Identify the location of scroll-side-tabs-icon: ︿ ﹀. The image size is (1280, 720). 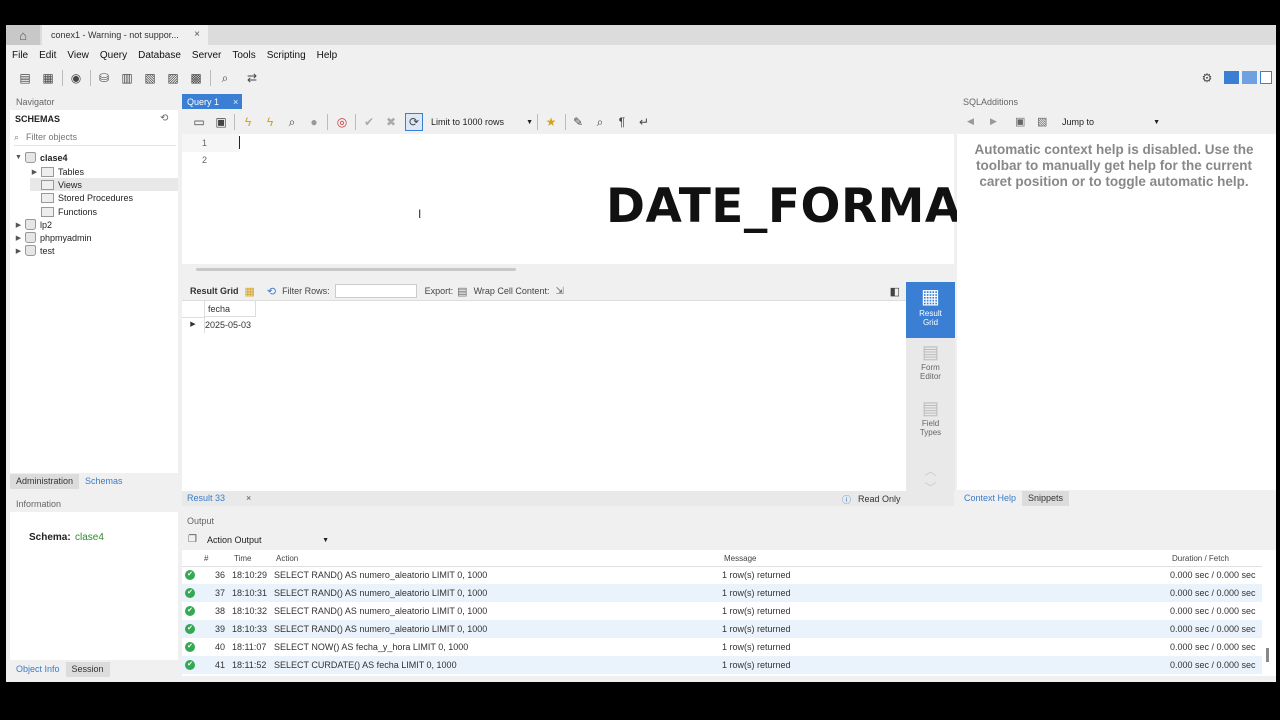
(930, 478).